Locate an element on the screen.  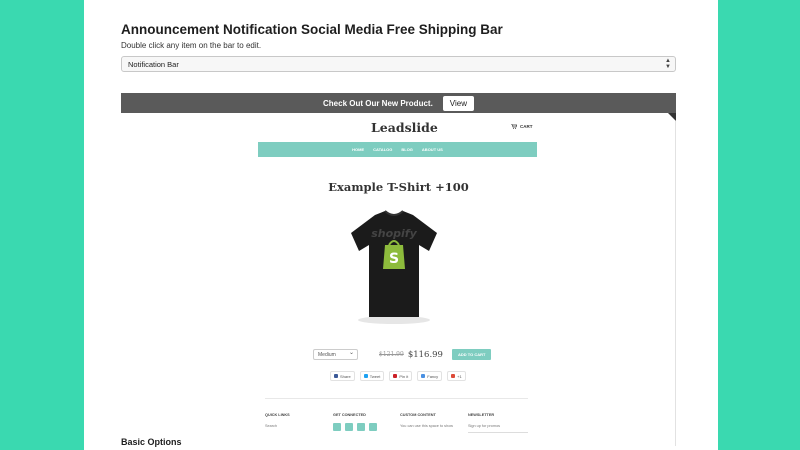
footer-heading: GET CONNECTED is located at coordinates (349, 415).